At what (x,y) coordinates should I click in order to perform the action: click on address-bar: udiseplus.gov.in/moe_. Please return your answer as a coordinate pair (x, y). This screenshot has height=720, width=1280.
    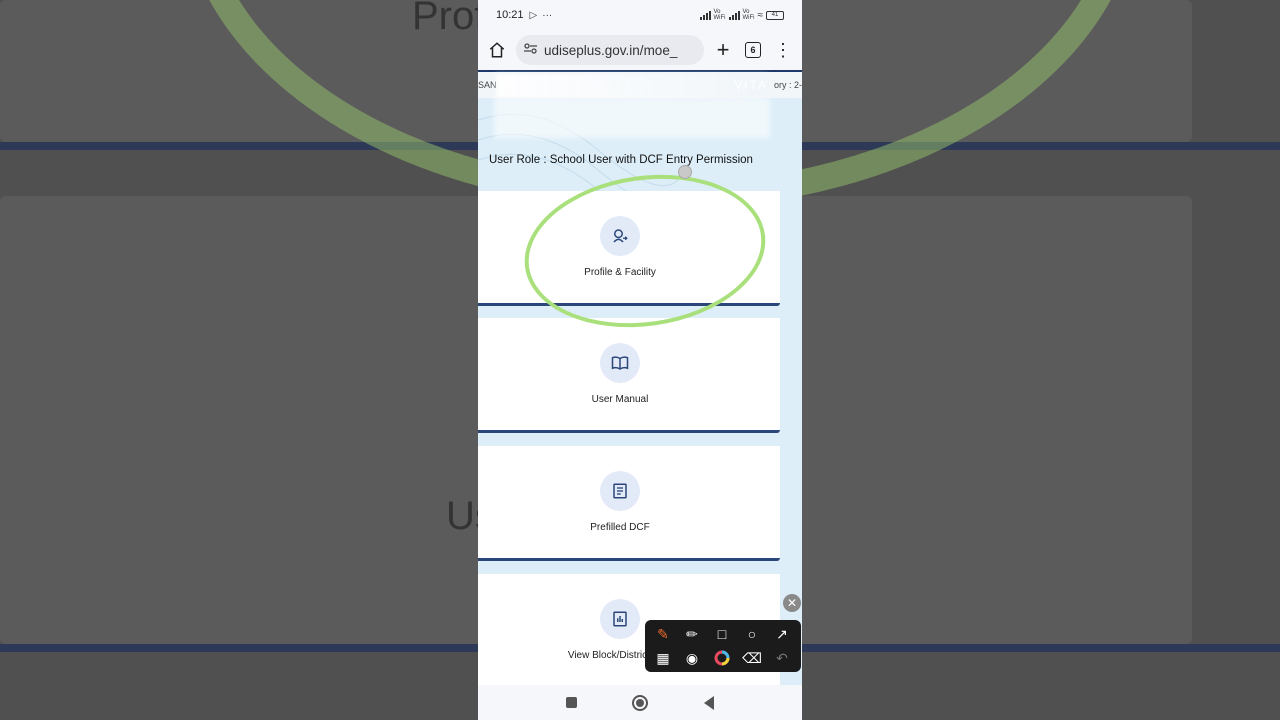
    Looking at the image, I should click on (610, 50).